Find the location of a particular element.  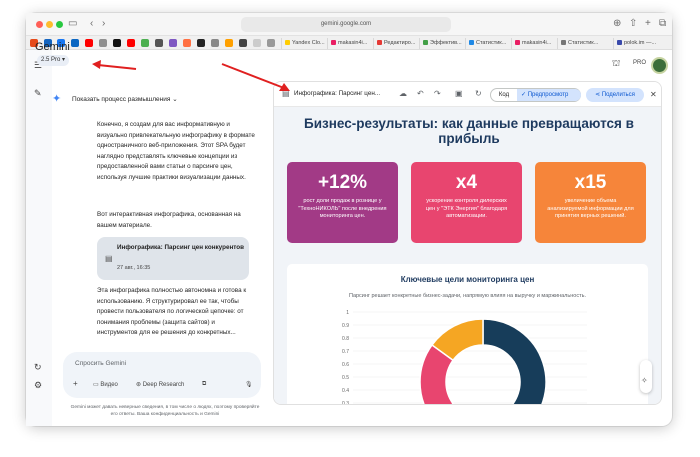

card-date: 27 авг., 16:35 is located at coordinates (134, 268).